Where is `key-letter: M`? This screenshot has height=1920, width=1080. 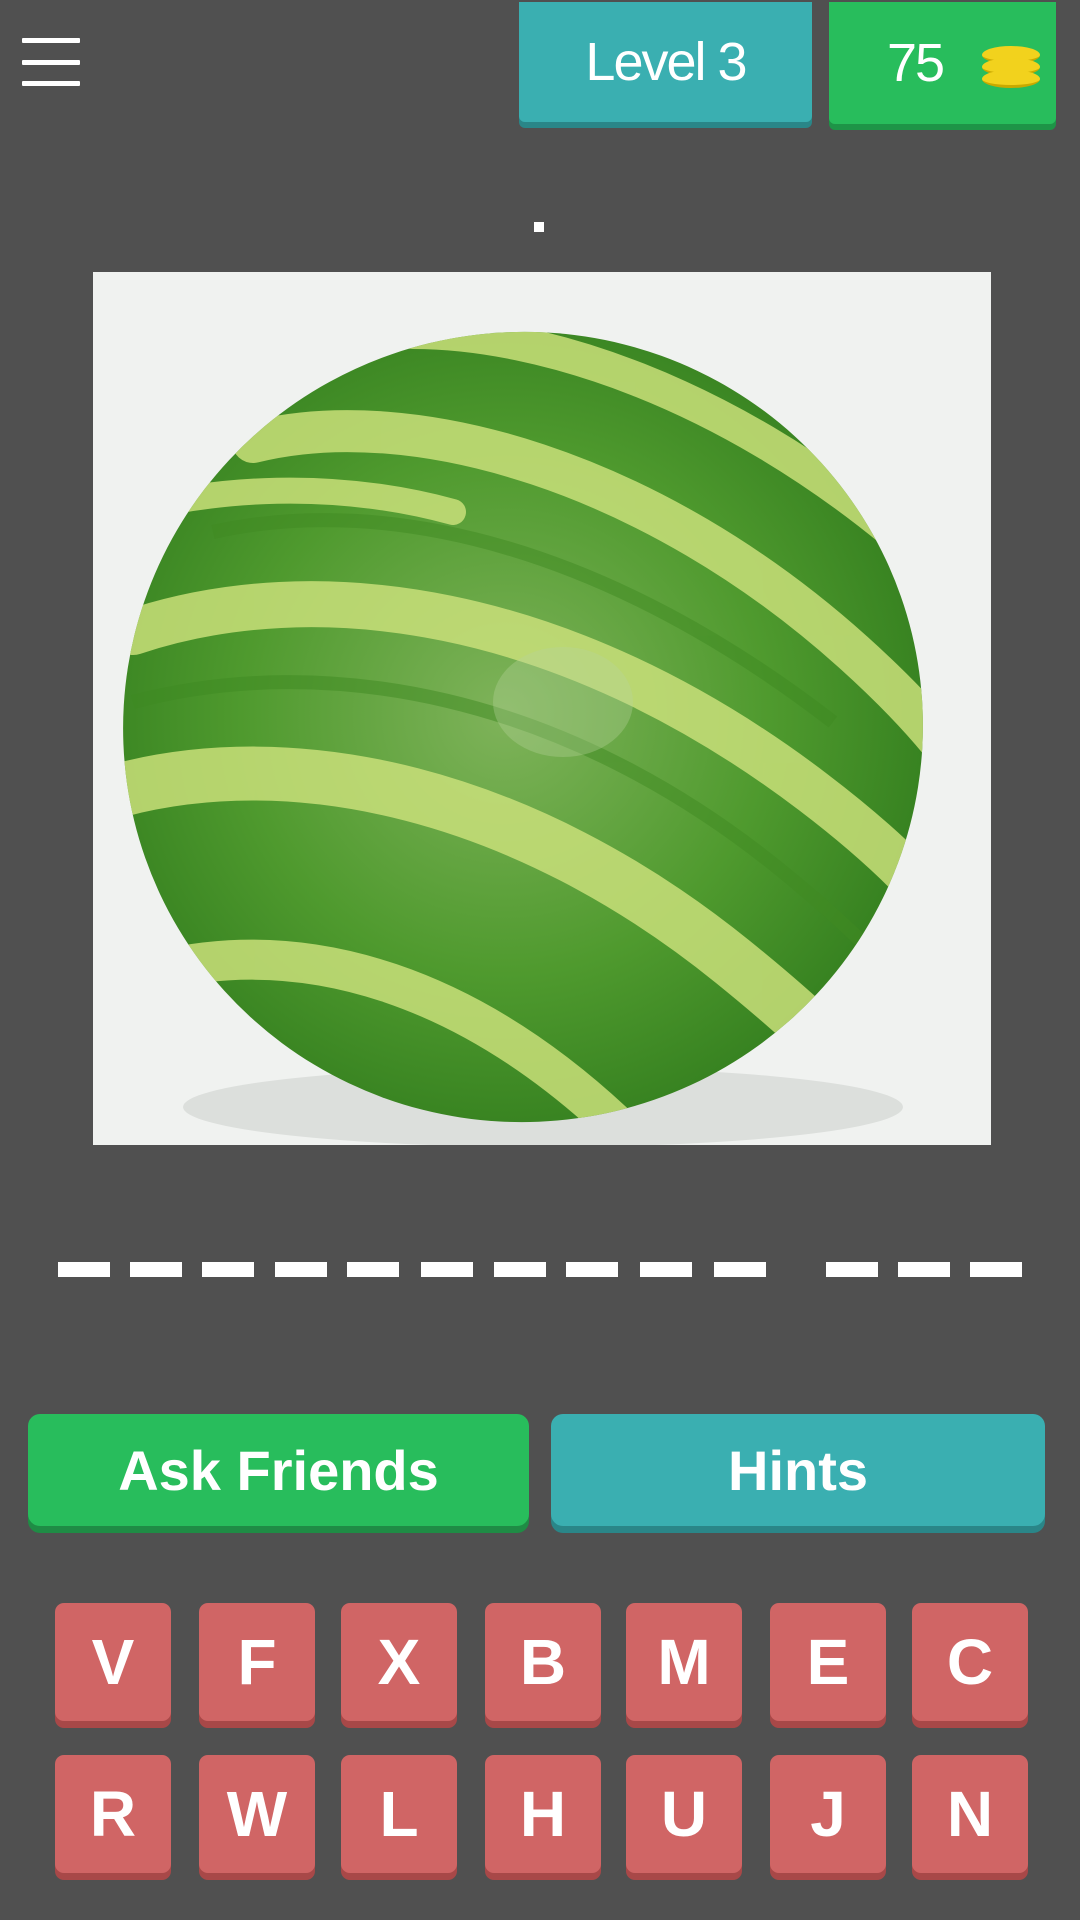 key-letter: M is located at coordinates (684, 1662).